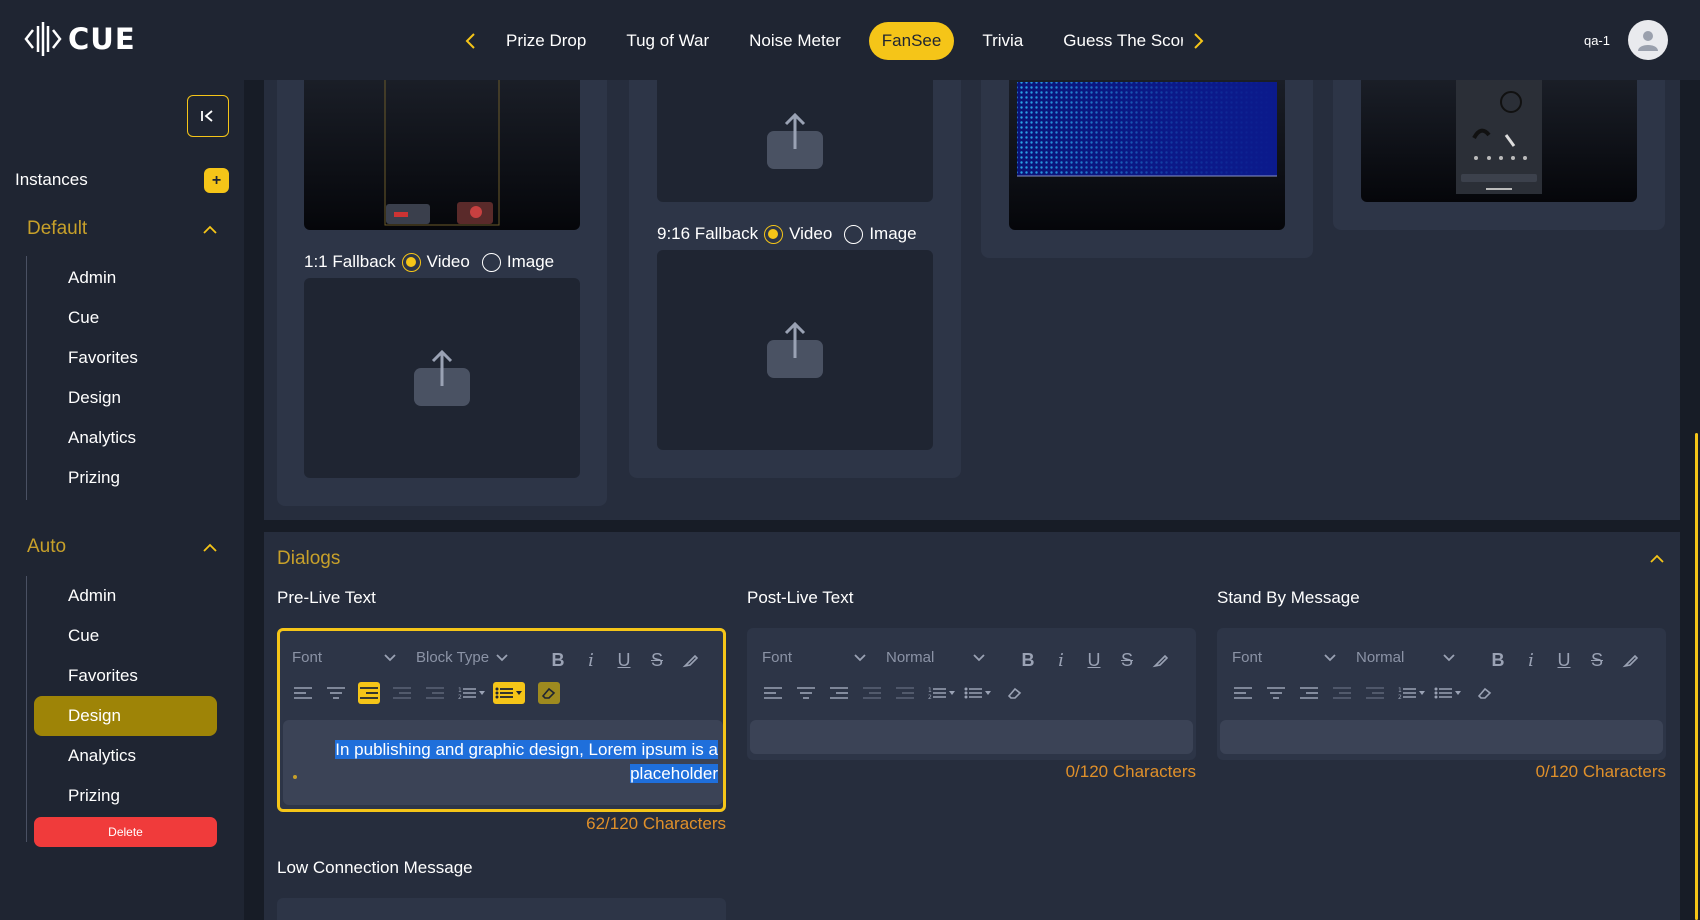 This screenshot has width=1700, height=920. Describe the element at coordinates (208, 116) in the screenshot. I see `collapse-sidebar-button` at that location.